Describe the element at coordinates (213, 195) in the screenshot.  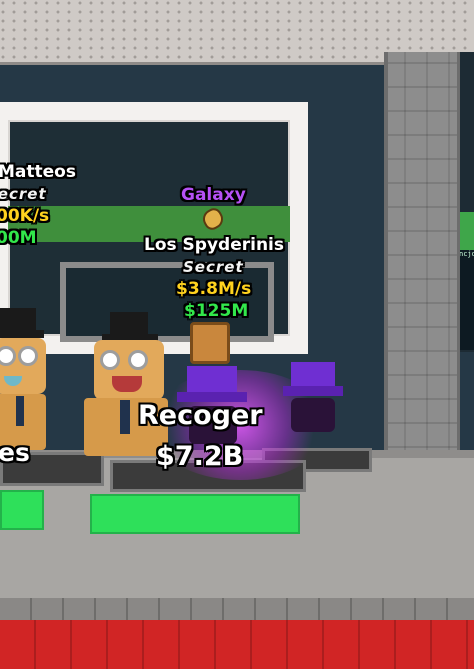
I see `center-pet-mutation: Galaxy` at that location.